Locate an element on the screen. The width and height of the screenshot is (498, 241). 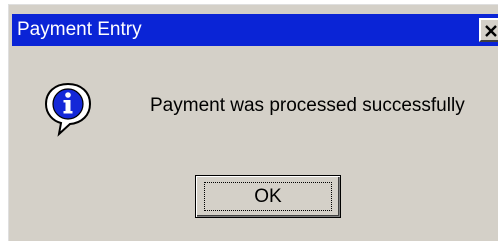
title-bar: Payment Entry is located at coordinates (255, 30).